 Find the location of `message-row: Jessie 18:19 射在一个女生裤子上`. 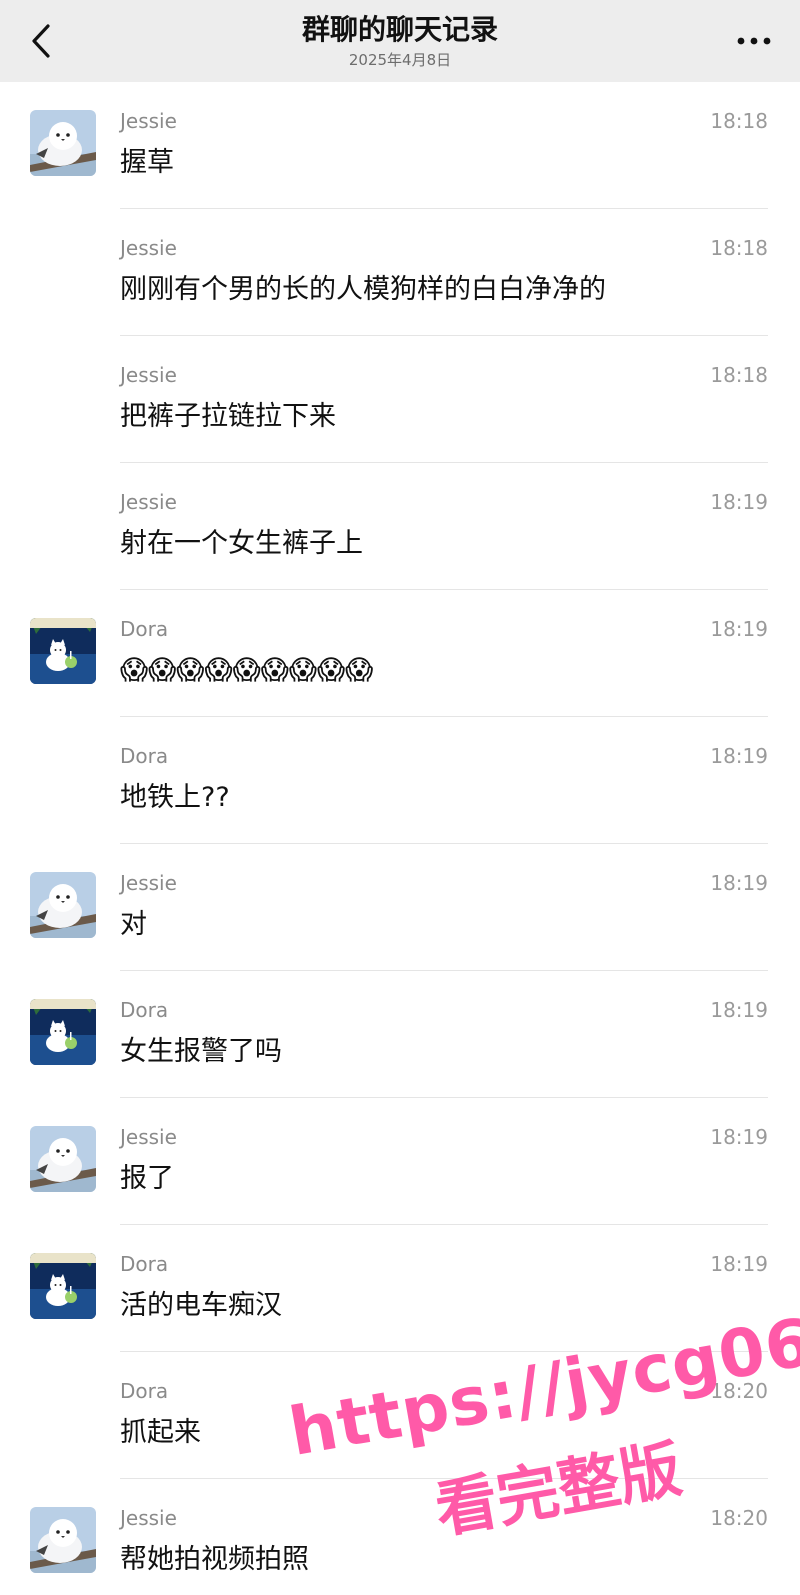

message-row: Jessie 18:19 射在一个女生裤子上 is located at coordinates (400, 526).